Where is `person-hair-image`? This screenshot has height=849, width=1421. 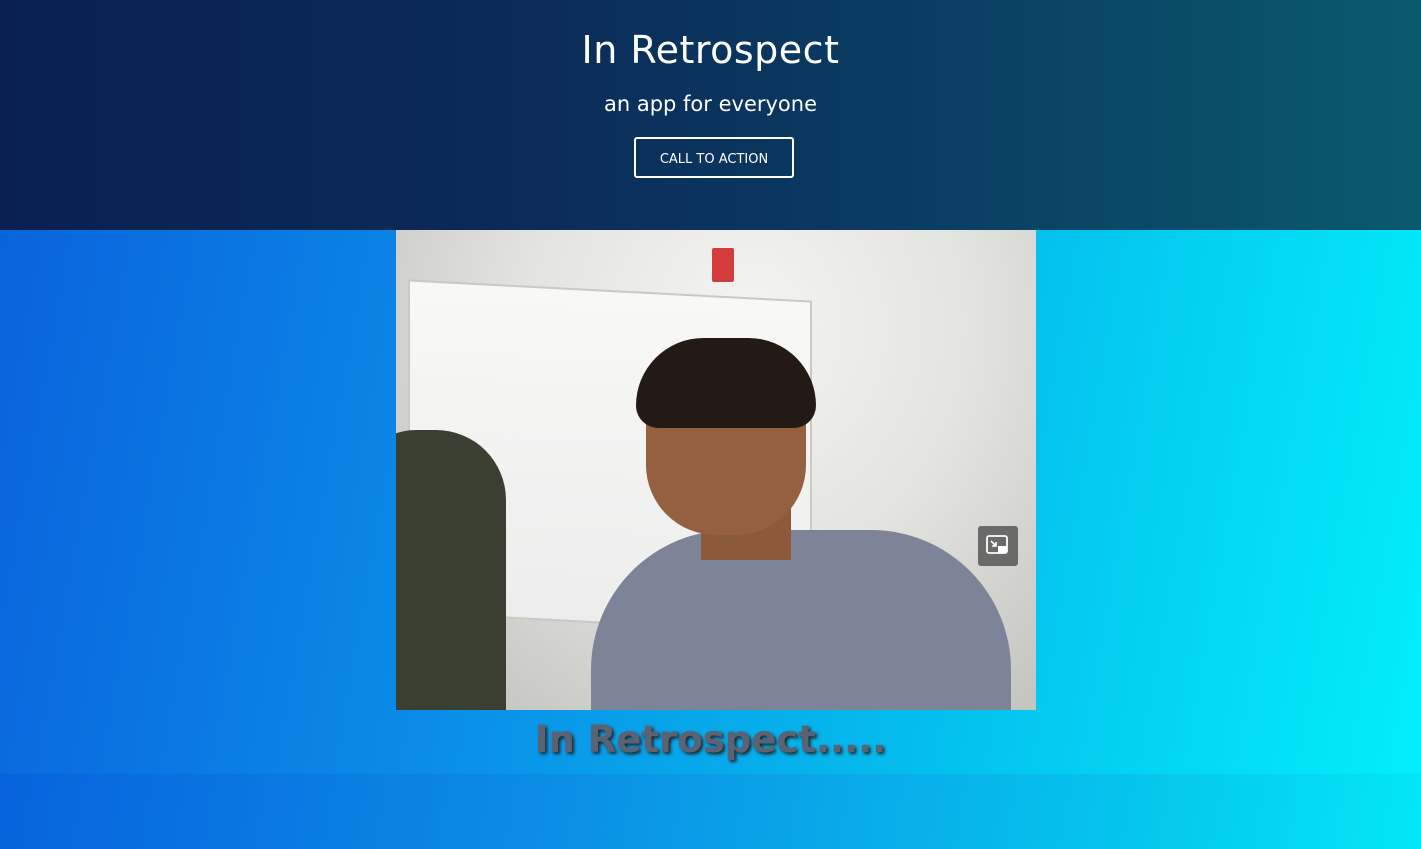
person-hair-image is located at coordinates (726, 383).